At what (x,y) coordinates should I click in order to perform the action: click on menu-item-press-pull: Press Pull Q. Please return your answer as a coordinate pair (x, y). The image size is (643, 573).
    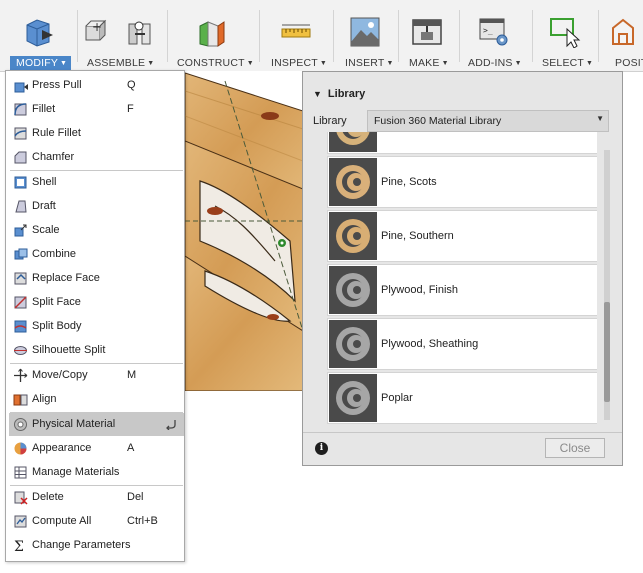
    Looking at the image, I should click on (96, 85).